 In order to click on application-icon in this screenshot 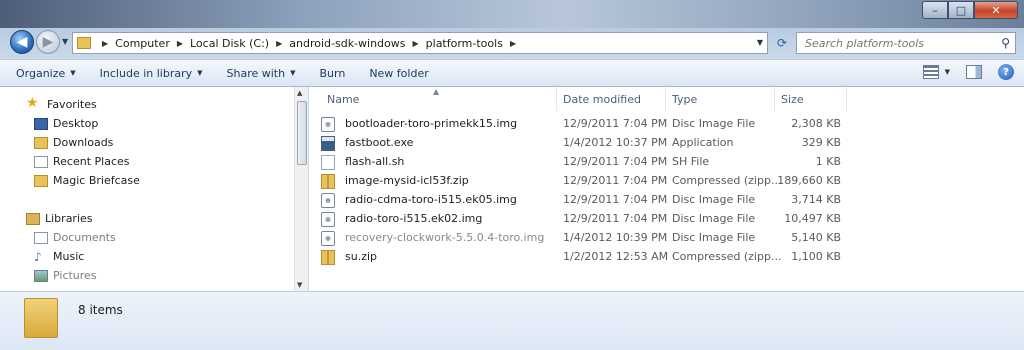, I will do `click(328, 143)`.